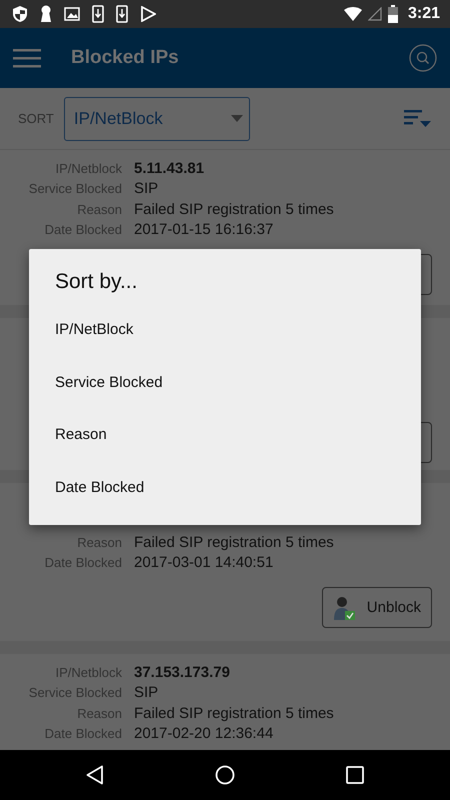 The height and width of the screenshot is (800, 450). What do you see at coordinates (204, 562) in the screenshot?
I see `field-value: 2017-03-01 14:40:51` at bounding box center [204, 562].